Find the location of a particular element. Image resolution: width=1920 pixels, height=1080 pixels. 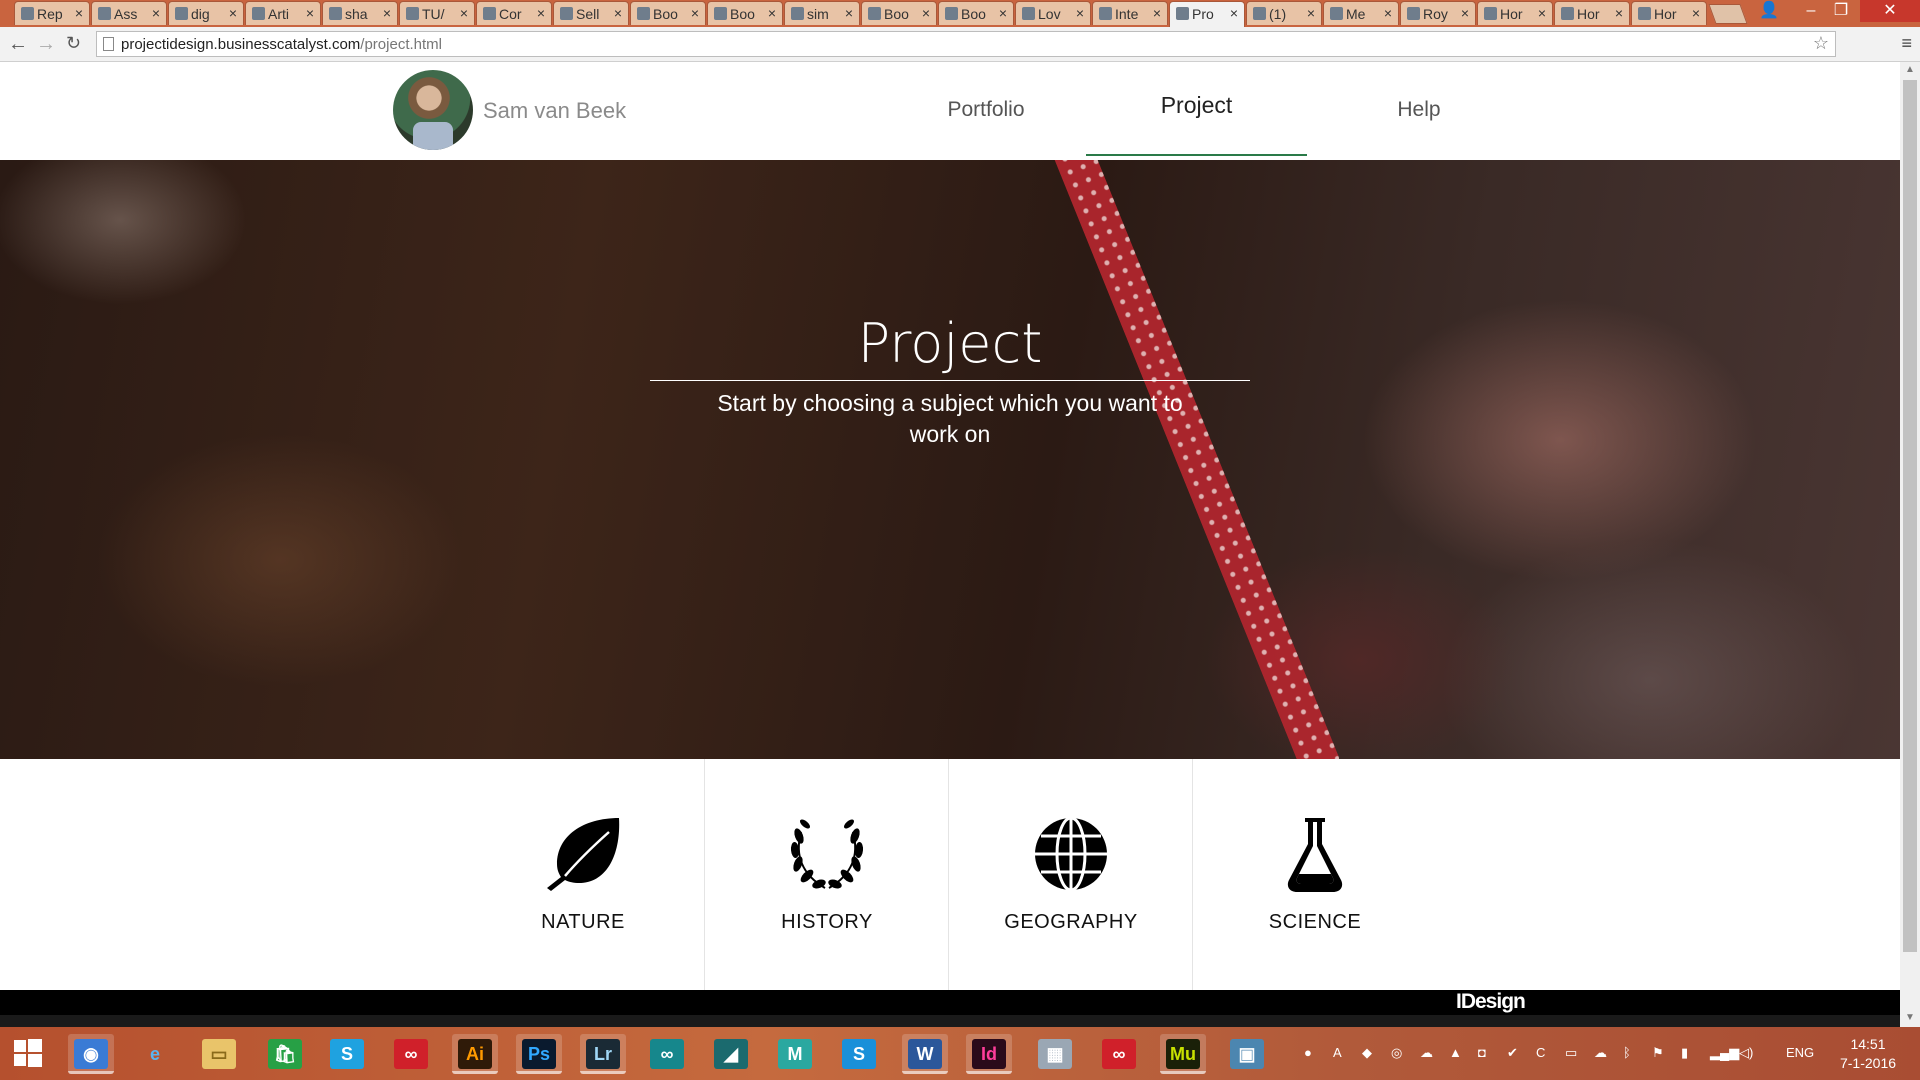

nav-project: Project is located at coordinates (1196, 105).